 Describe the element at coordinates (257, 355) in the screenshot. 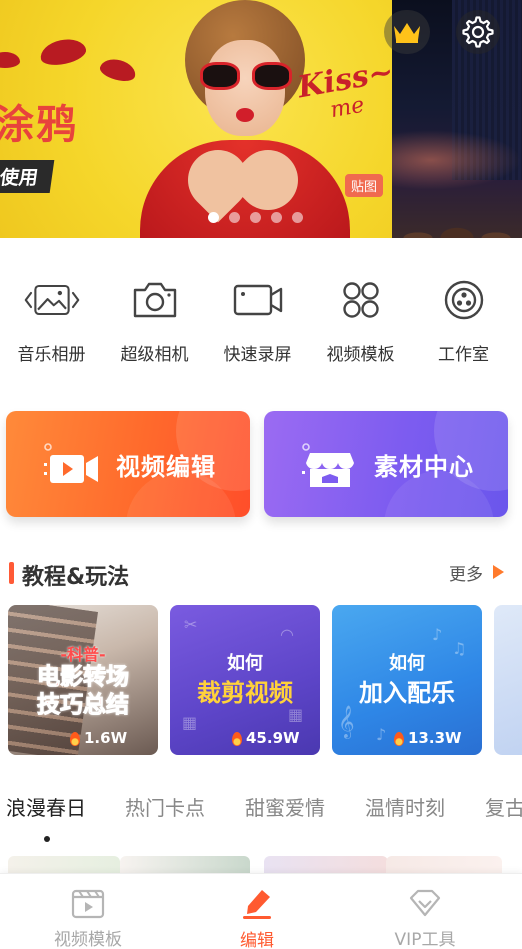

I see `tool-label: 快速录屏` at that location.